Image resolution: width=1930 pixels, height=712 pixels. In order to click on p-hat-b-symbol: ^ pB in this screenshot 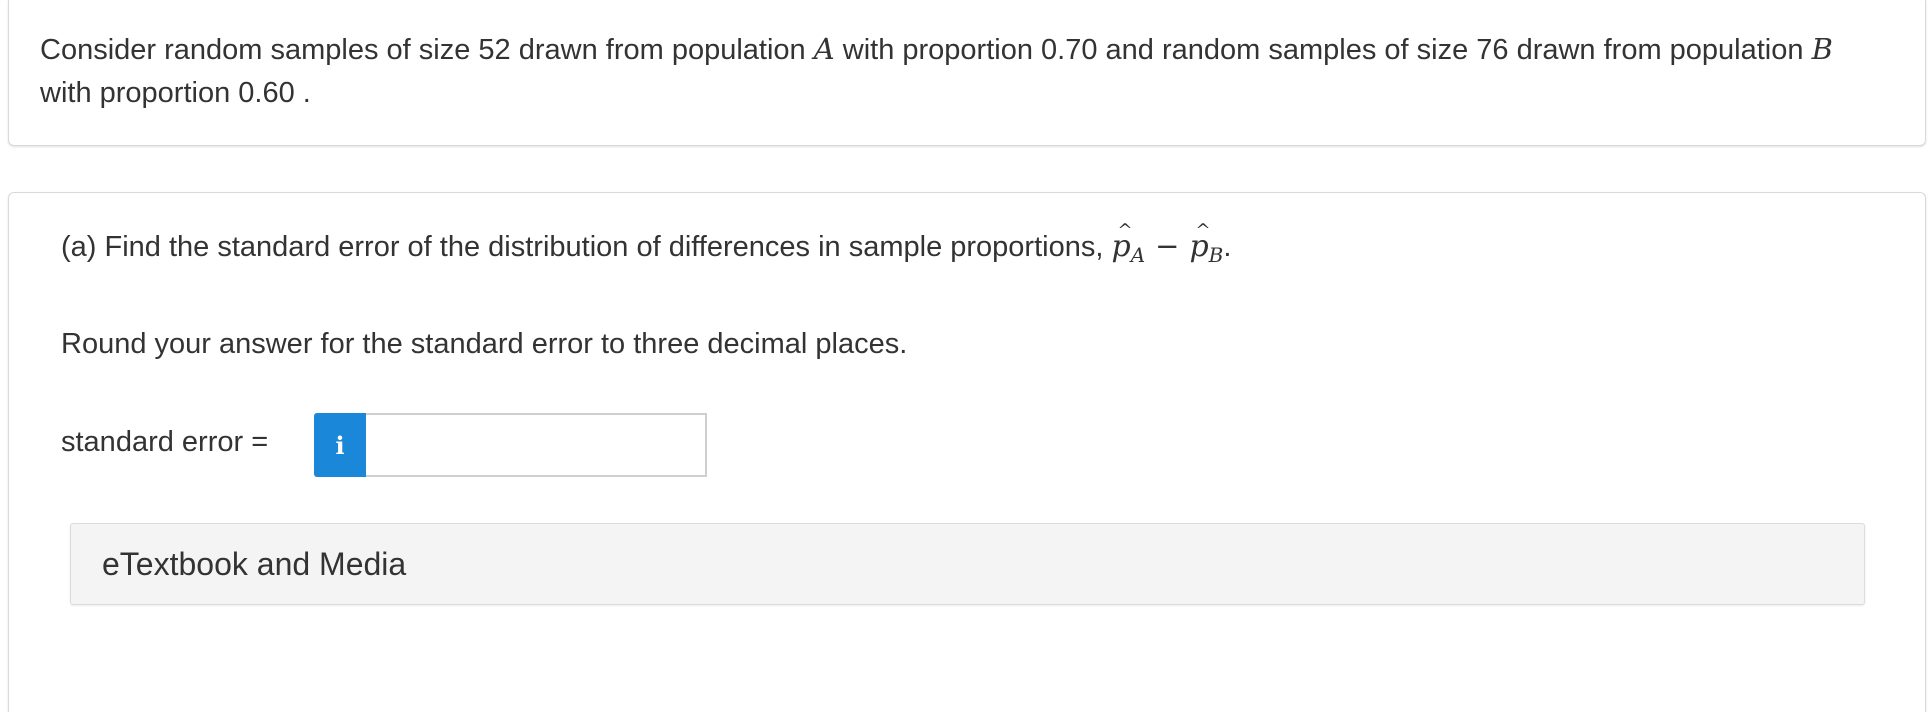, I will do `click(1206, 247)`.